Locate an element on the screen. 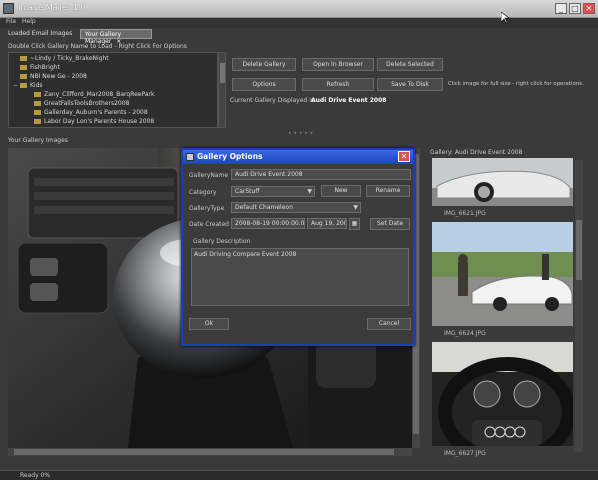  steering-wheel-photo is located at coordinates (502, 394).